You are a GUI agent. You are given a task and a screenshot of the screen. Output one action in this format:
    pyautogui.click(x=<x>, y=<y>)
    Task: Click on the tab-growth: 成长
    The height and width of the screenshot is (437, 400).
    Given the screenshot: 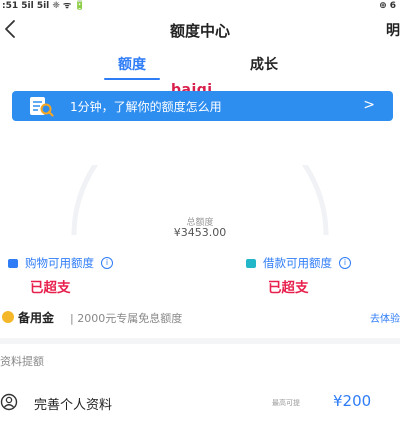 What is the action you would take?
    pyautogui.click(x=264, y=64)
    